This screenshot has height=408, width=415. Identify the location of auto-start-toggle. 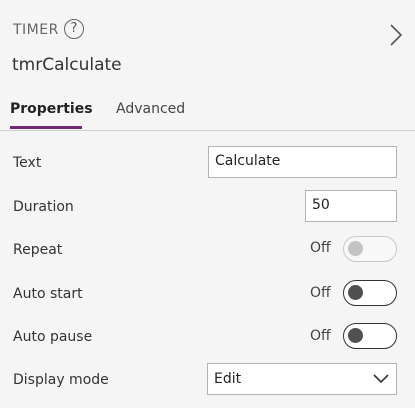
(370, 293).